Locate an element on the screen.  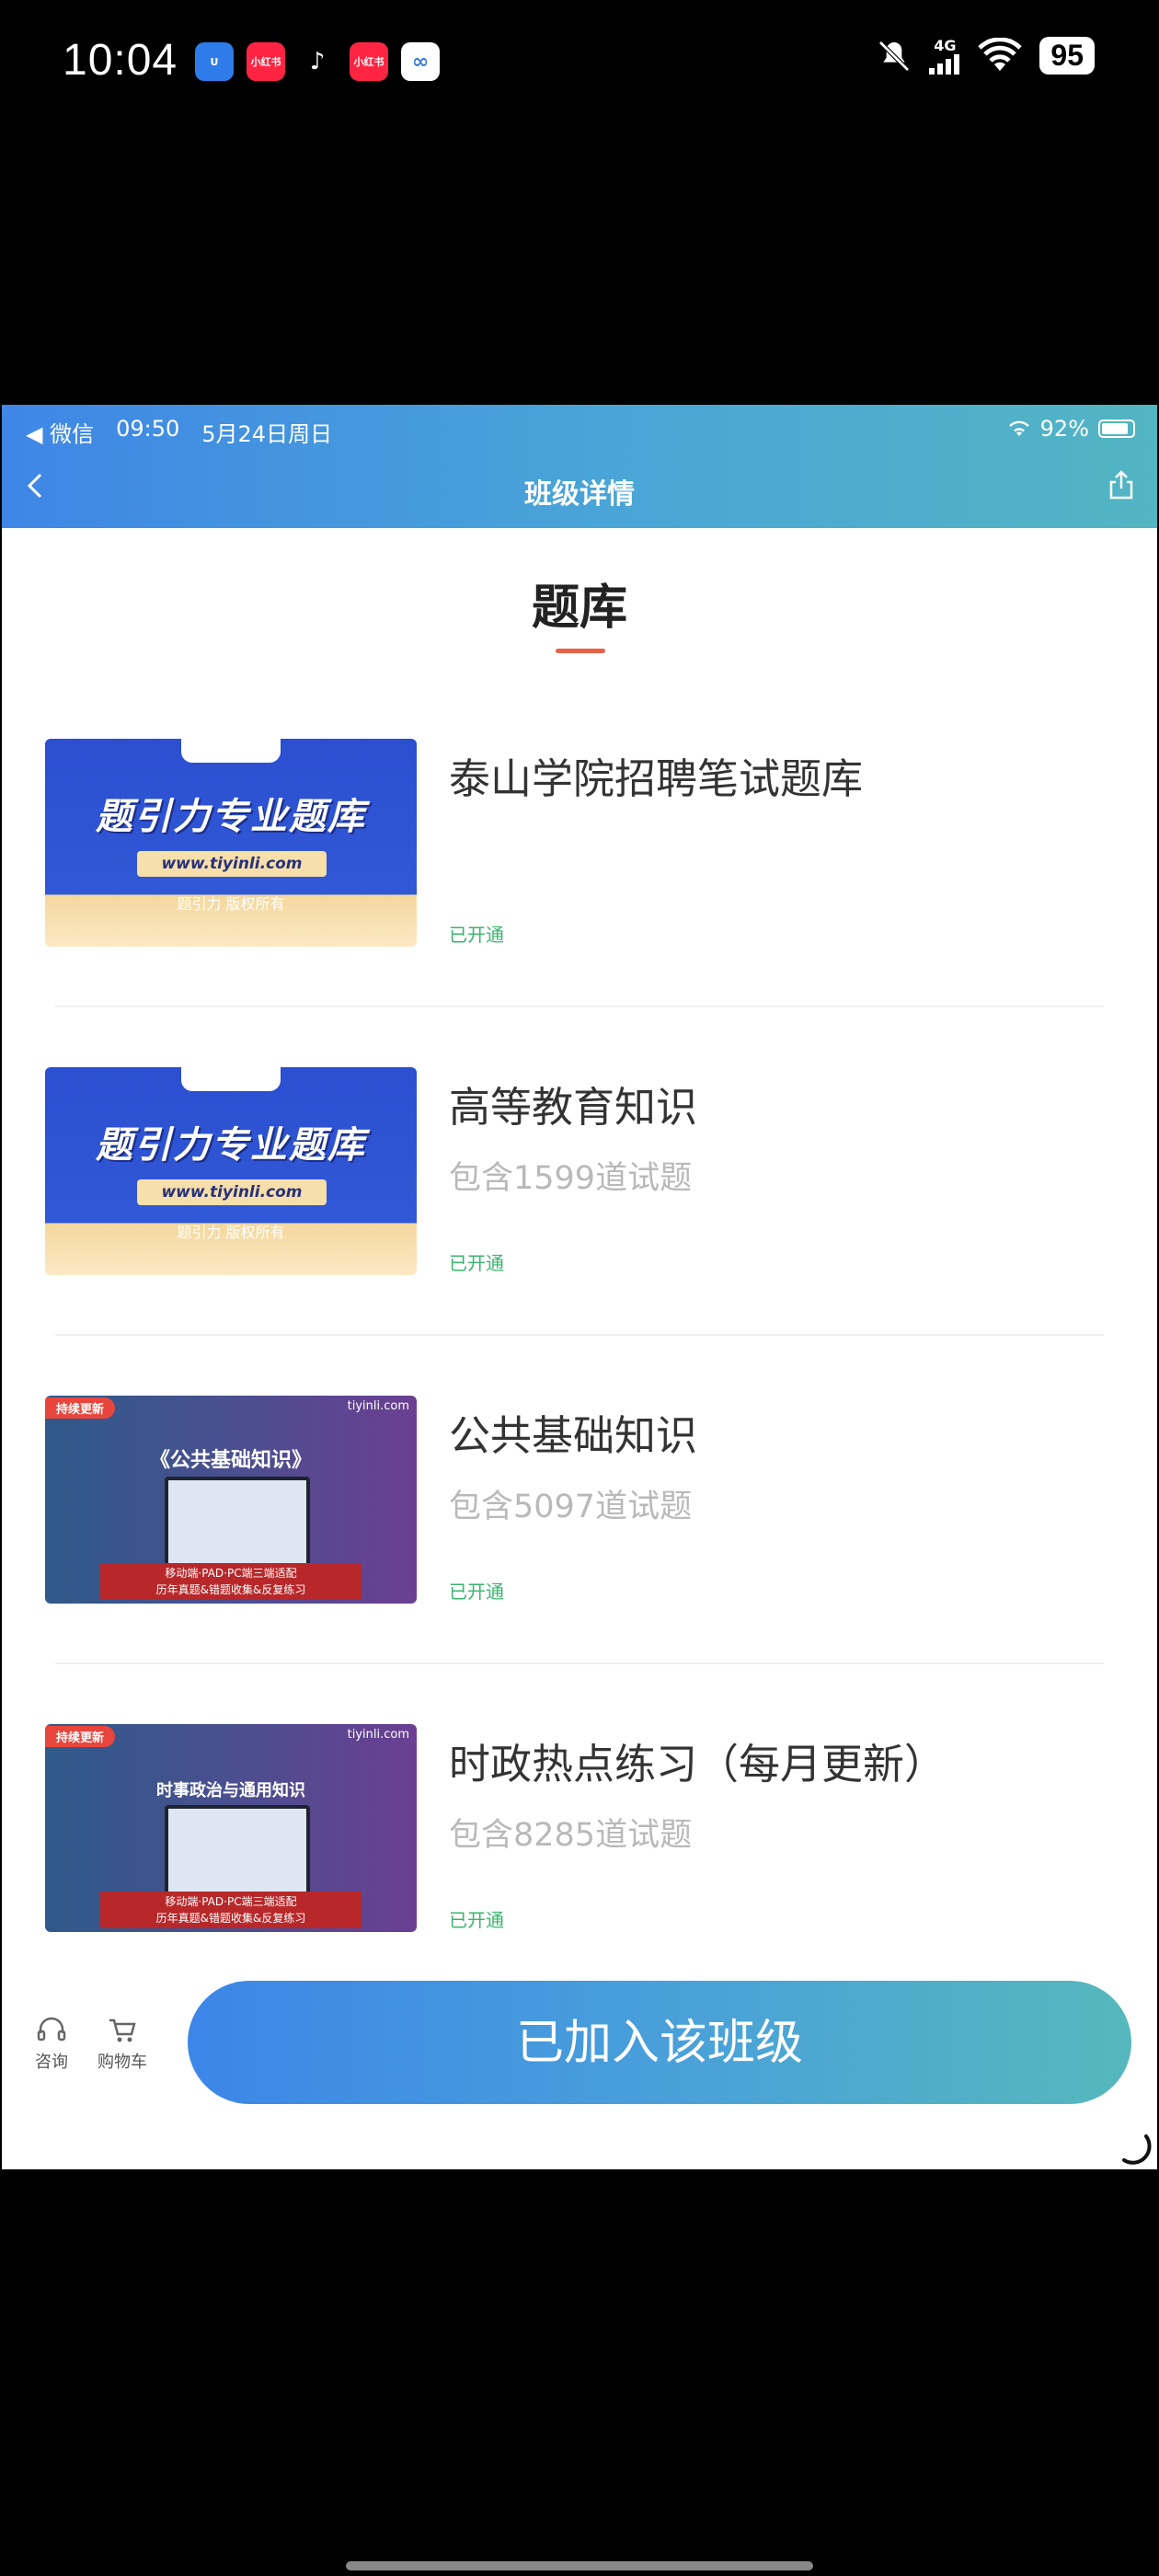
tiktok-icon: ♪ is located at coordinates (317, 61).